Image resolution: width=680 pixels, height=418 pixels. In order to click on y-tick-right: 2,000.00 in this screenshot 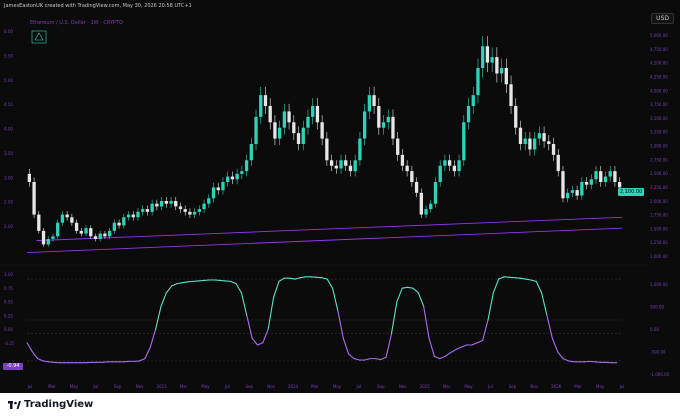, I will do `click(659, 201)`.